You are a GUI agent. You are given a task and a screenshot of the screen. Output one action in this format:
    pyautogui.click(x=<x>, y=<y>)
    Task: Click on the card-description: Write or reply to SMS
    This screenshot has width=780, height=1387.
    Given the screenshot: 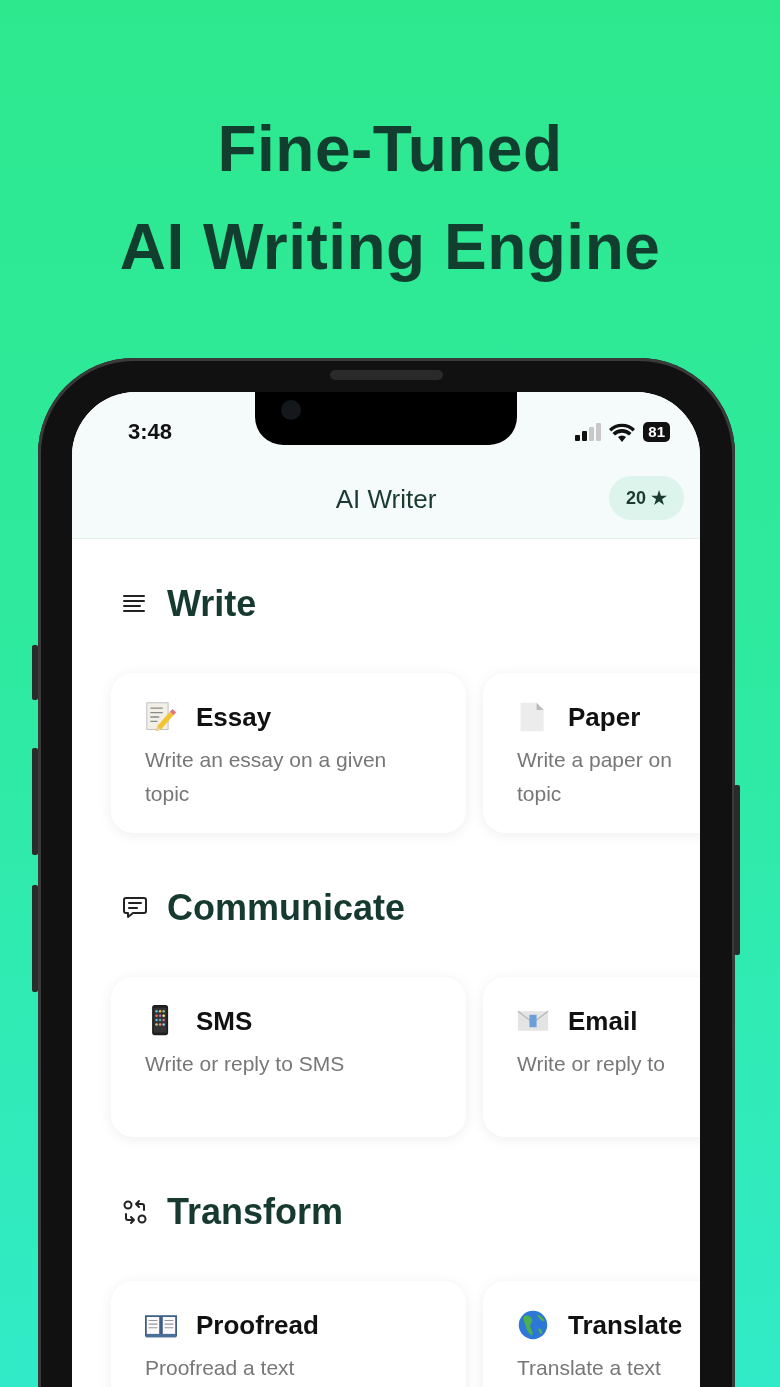 What is the action you would take?
    pyautogui.click(x=245, y=1064)
    